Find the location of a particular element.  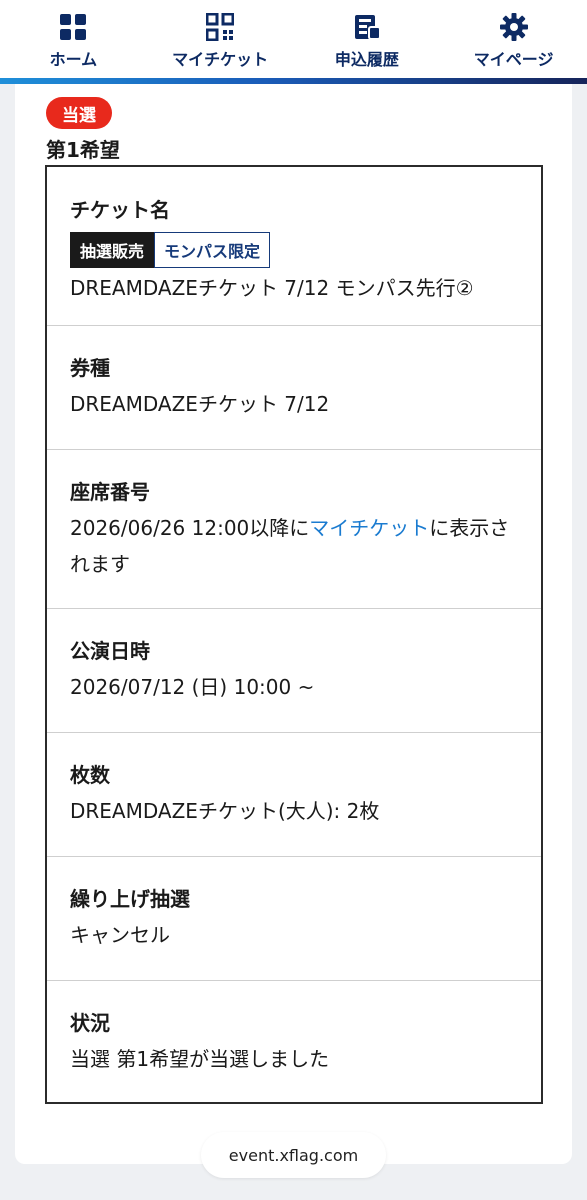

row-quantity: 枚数 DREAMDAZEチケット(大人): 2枚 is located at coordinates (294, 795).